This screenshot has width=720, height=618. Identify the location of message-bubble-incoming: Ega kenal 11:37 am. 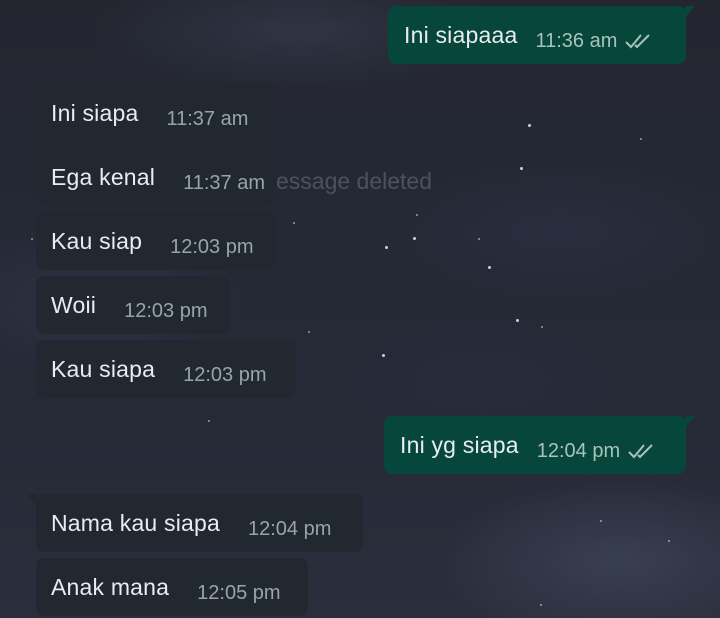
(156, 177).